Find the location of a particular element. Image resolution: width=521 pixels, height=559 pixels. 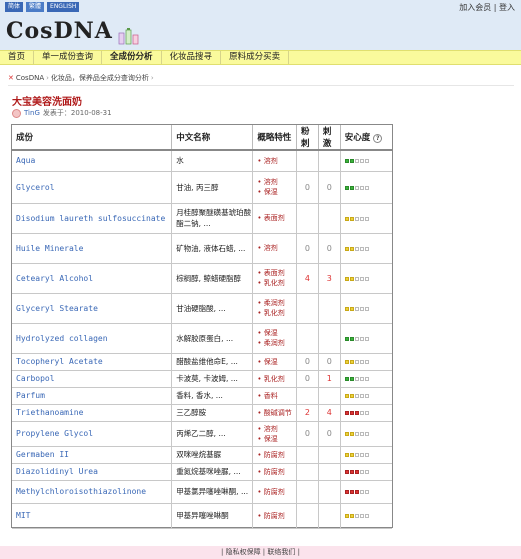

function-tag: 香料 is located at coordinates (276, 396).